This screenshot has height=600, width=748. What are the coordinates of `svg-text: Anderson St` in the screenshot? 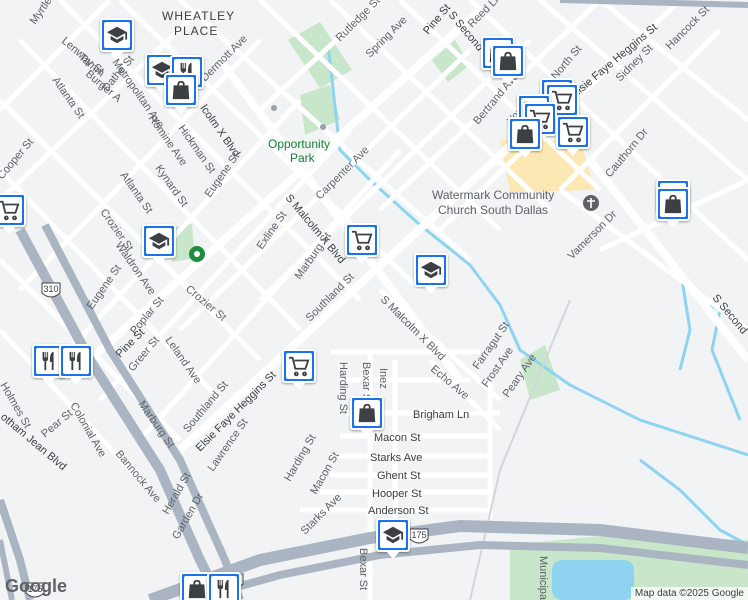 It's located at (398, 511).